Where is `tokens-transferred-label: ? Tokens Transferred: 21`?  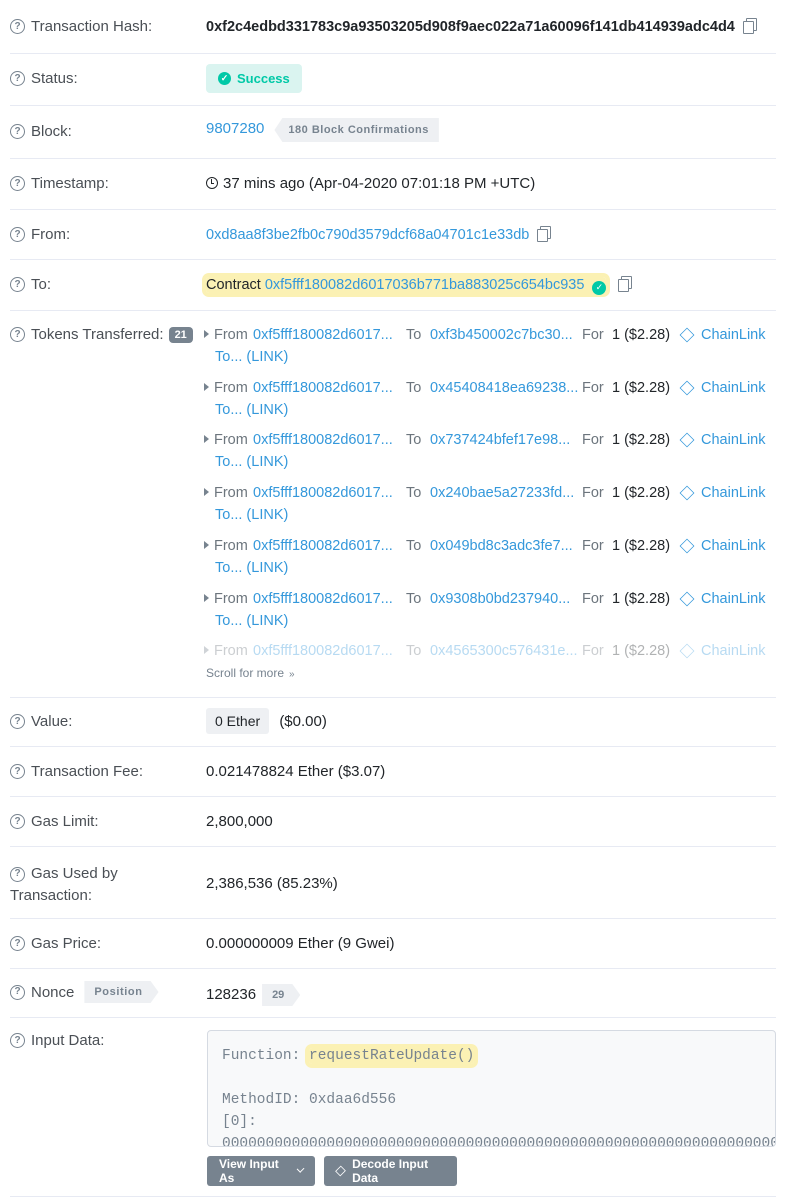 tokens-transferred-label: ? Tokens Transferred: 21 is located at coordinates (101, 334).